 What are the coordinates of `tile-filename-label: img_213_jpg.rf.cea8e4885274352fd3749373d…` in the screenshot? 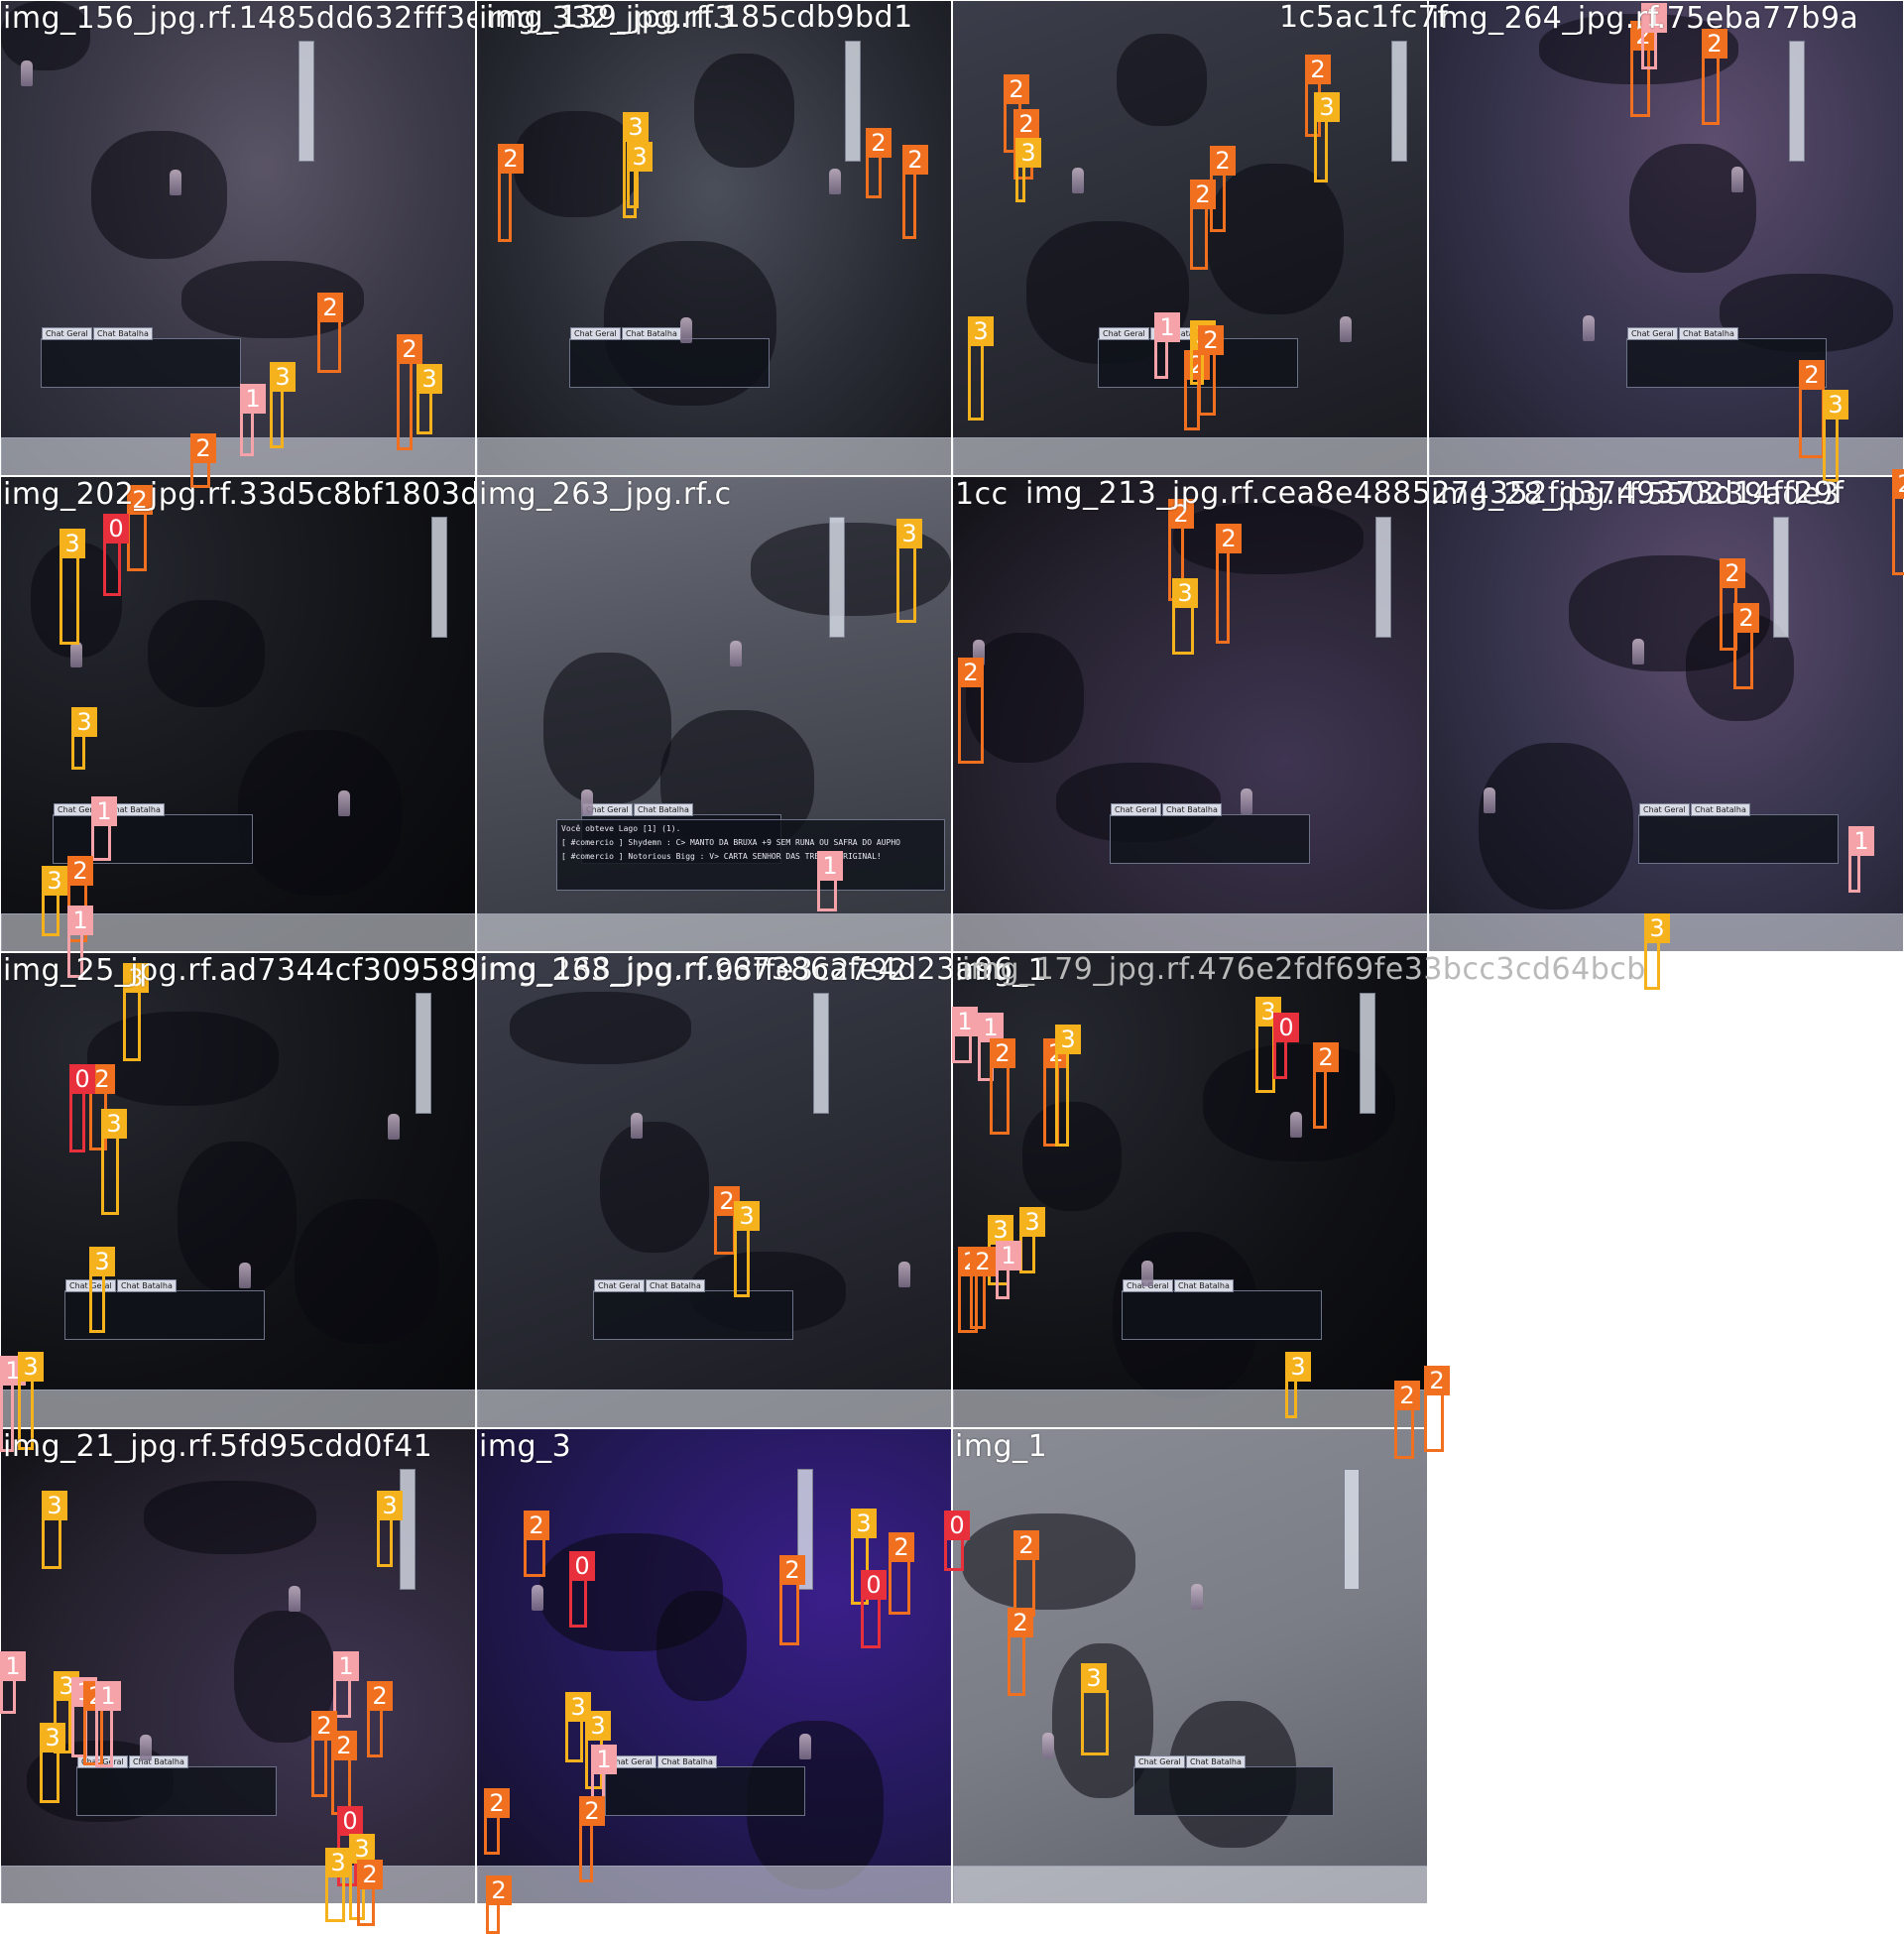 It's located at (1434, 493).